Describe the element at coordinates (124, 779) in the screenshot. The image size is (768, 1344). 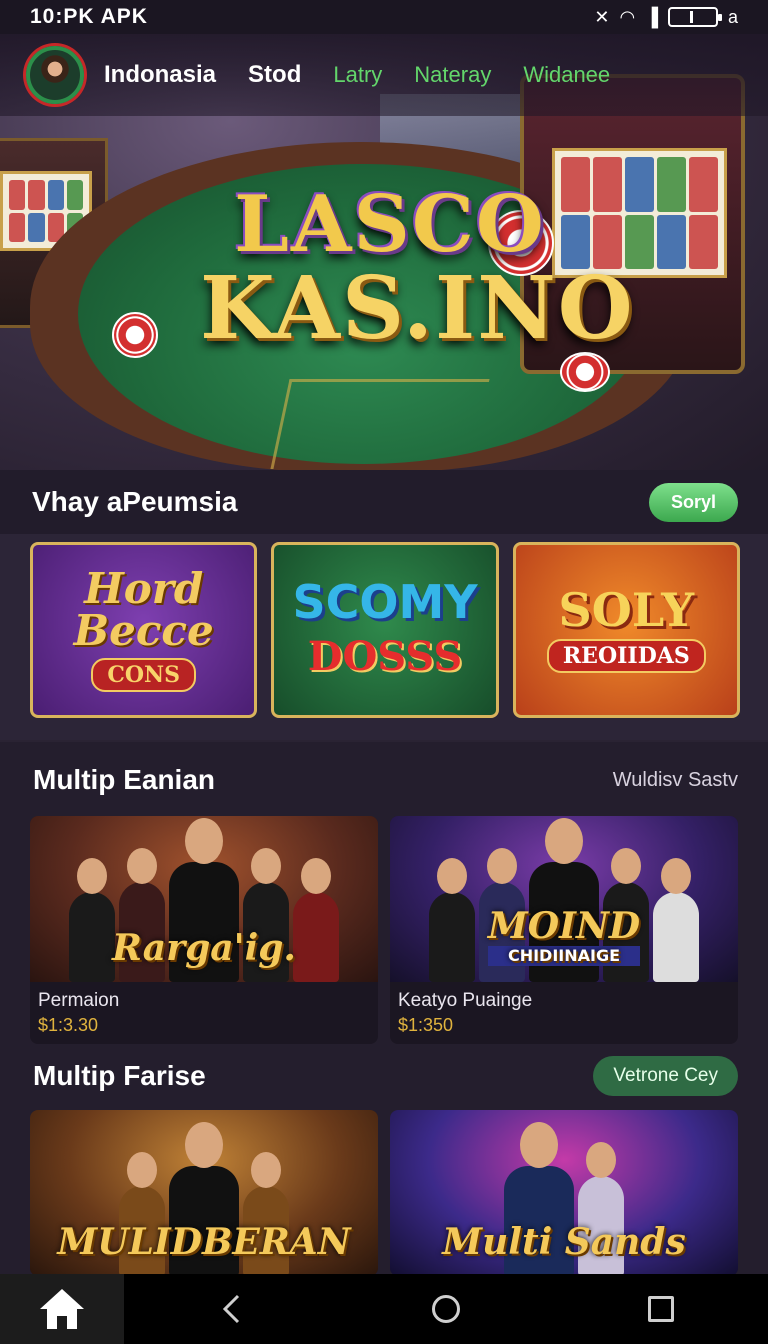
I see `section-title: Multip Eanian` at that location.